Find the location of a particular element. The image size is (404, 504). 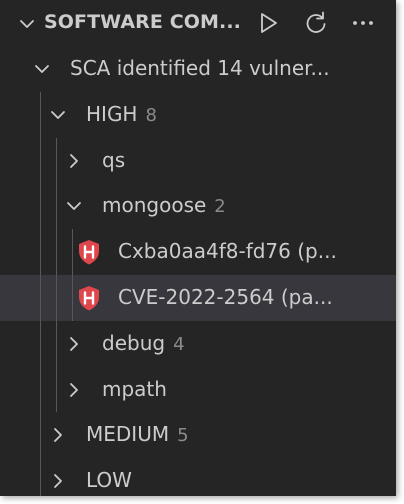

tree-item-debug: debug 4 is located at coordinates (198, 343).